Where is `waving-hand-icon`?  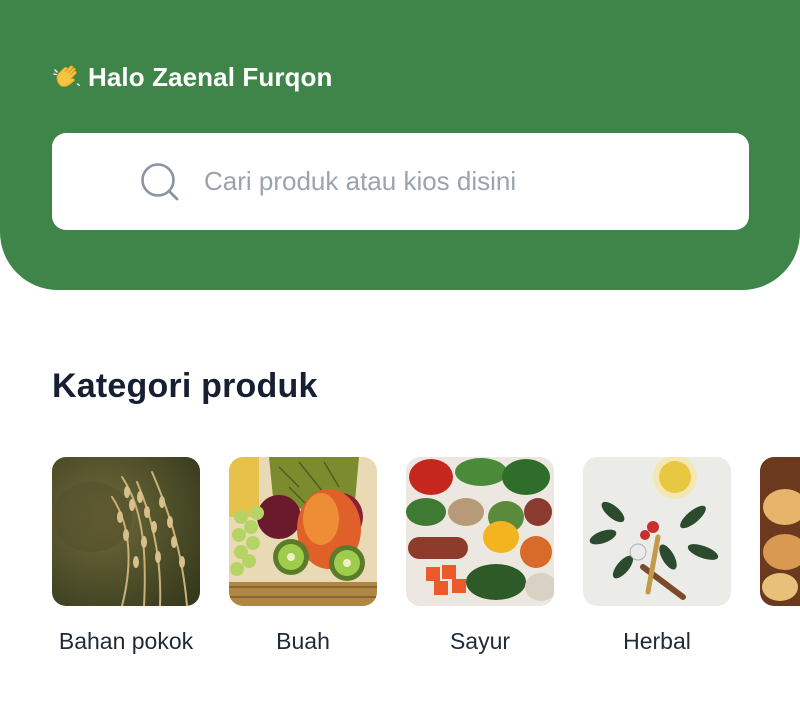
waving-hand-icon is located at coordinates (67, 76).